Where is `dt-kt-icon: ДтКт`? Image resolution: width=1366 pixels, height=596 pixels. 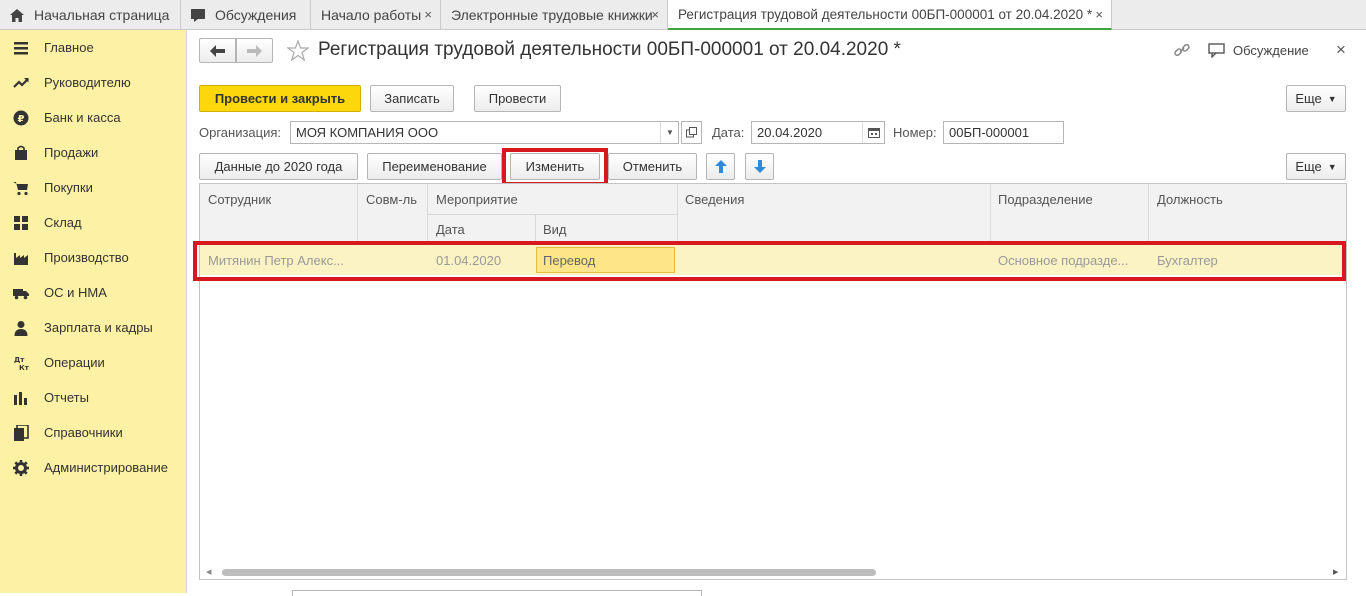
dt-kt-icon: ДтКт is located at coordinates (21, 363).